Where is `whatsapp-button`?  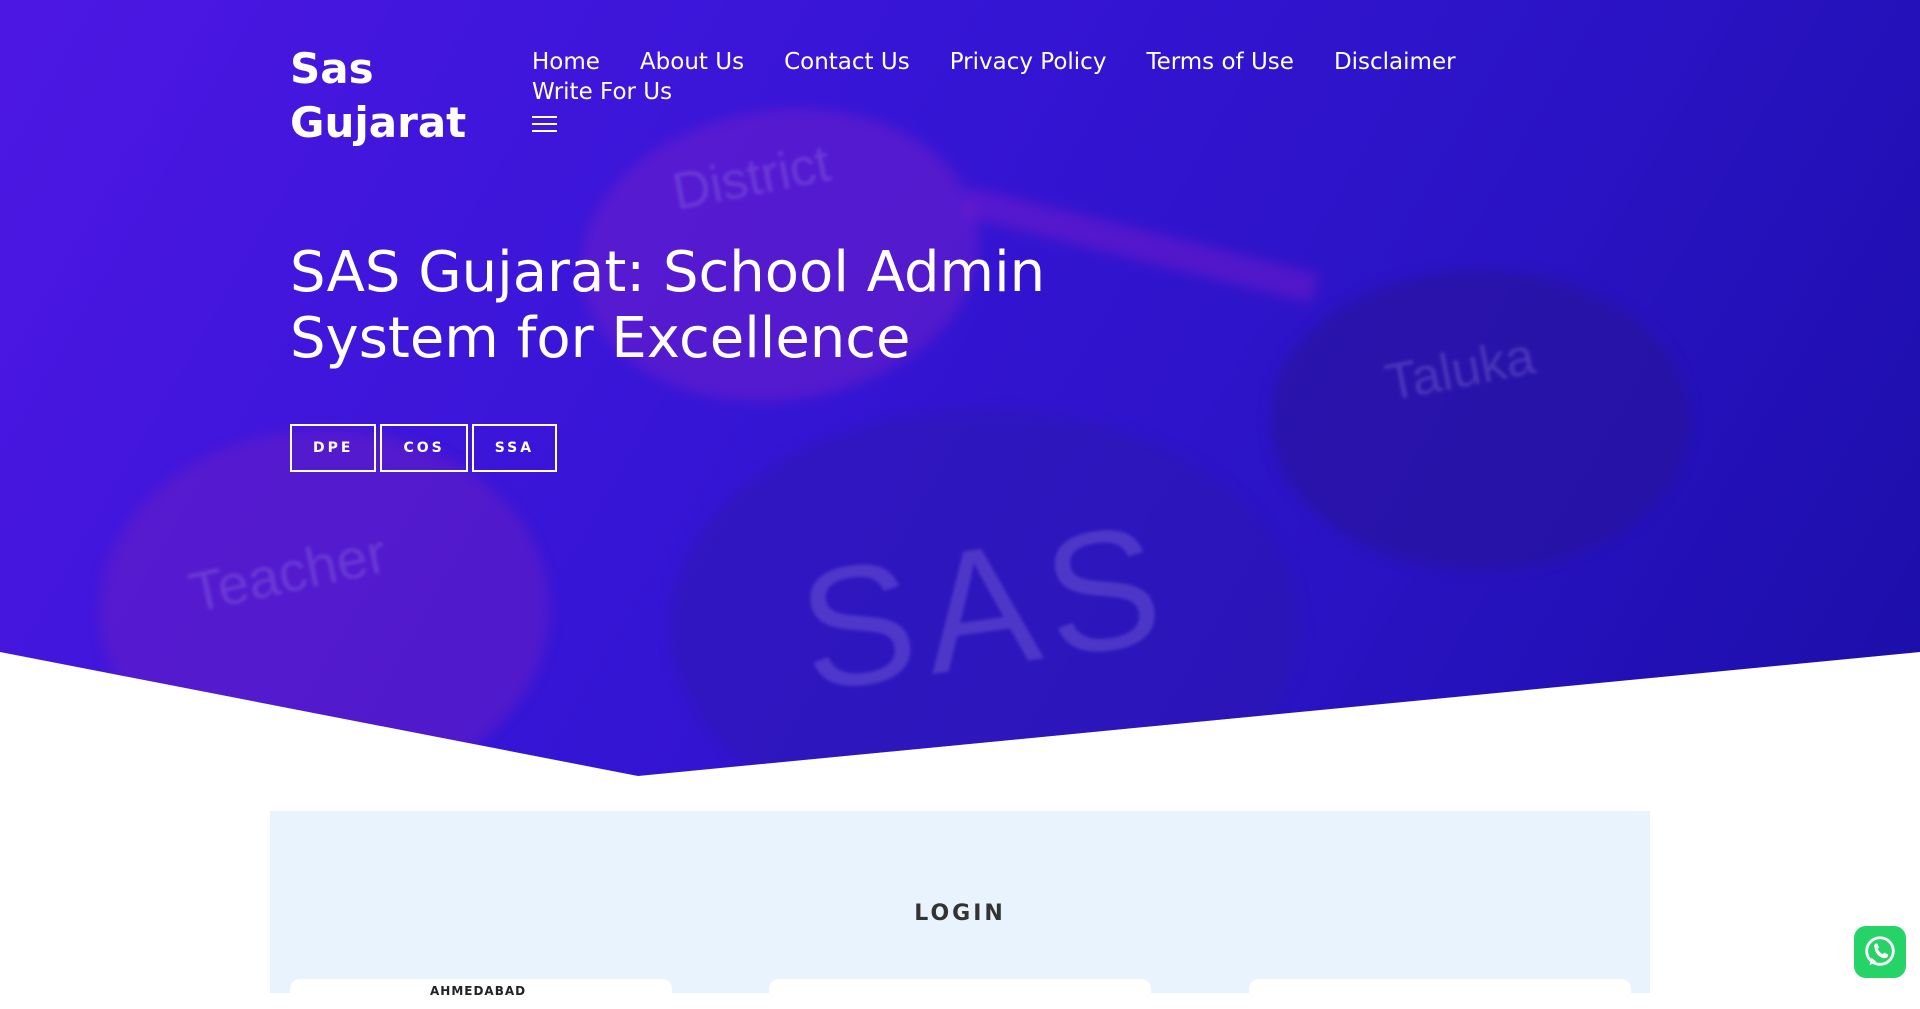
whatsapp-button is located at coordinates (1880, 952).